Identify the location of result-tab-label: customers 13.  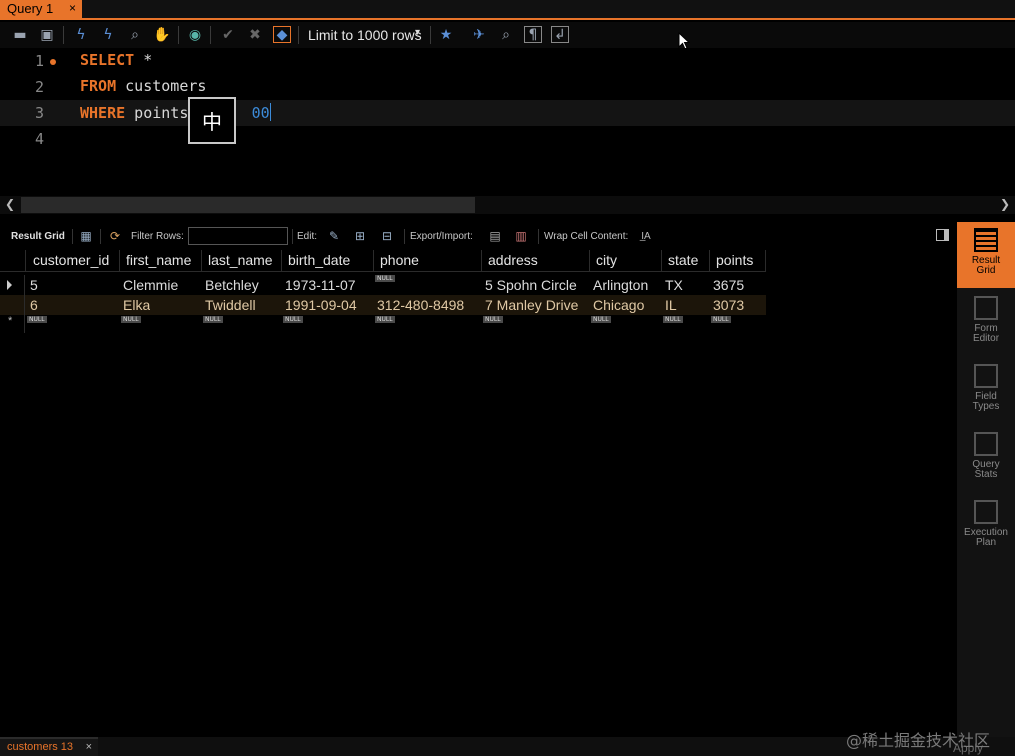
(40, 747).